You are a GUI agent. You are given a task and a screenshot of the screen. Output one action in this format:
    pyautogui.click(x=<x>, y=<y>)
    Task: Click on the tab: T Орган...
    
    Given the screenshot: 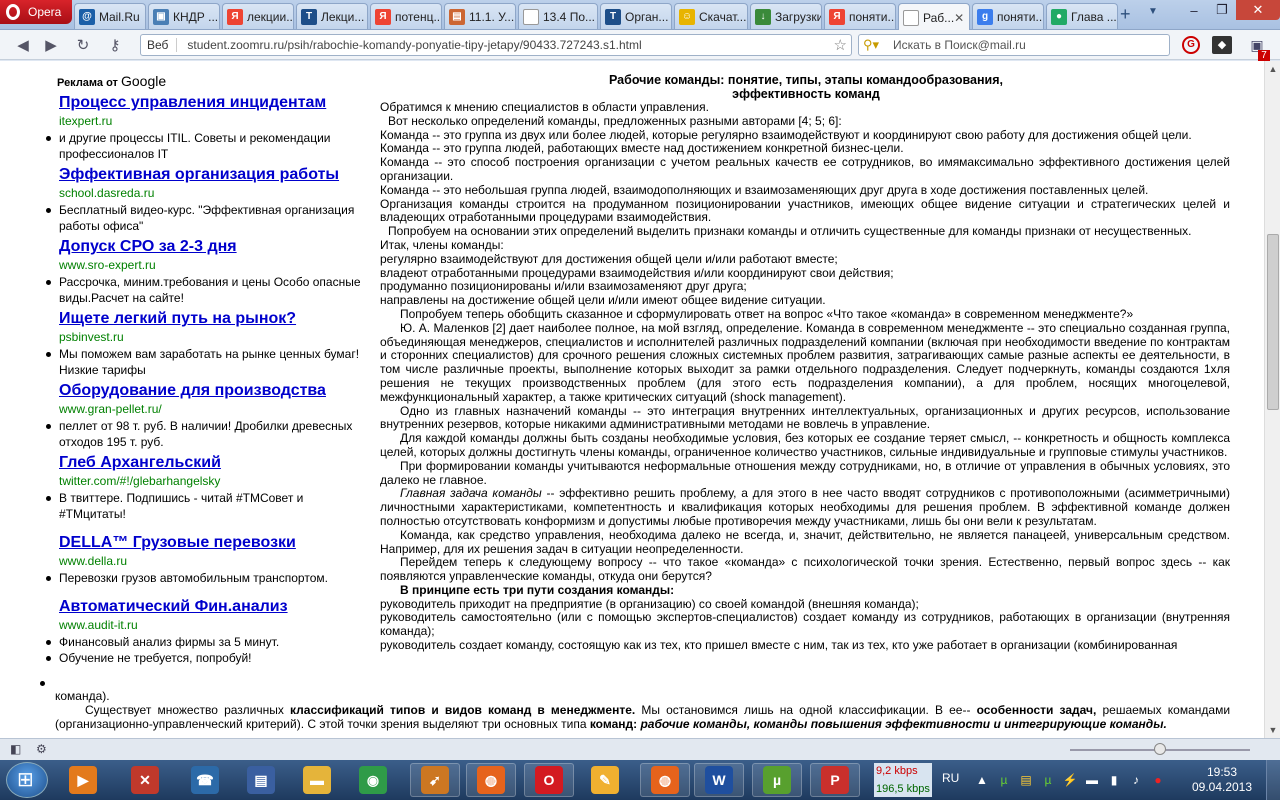 What is the action you would take?
    pyautogui.click(x=636, y=16)
    